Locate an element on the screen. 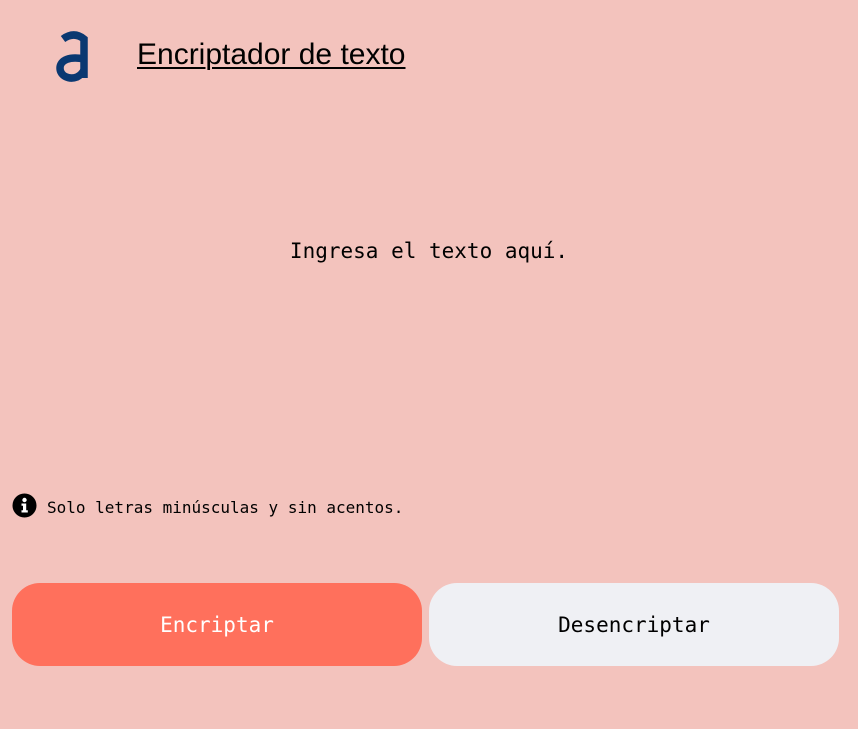 The width and height of the screenshot is (858, 729). alura-a-logo-icon is located at coordinates (74, 57).